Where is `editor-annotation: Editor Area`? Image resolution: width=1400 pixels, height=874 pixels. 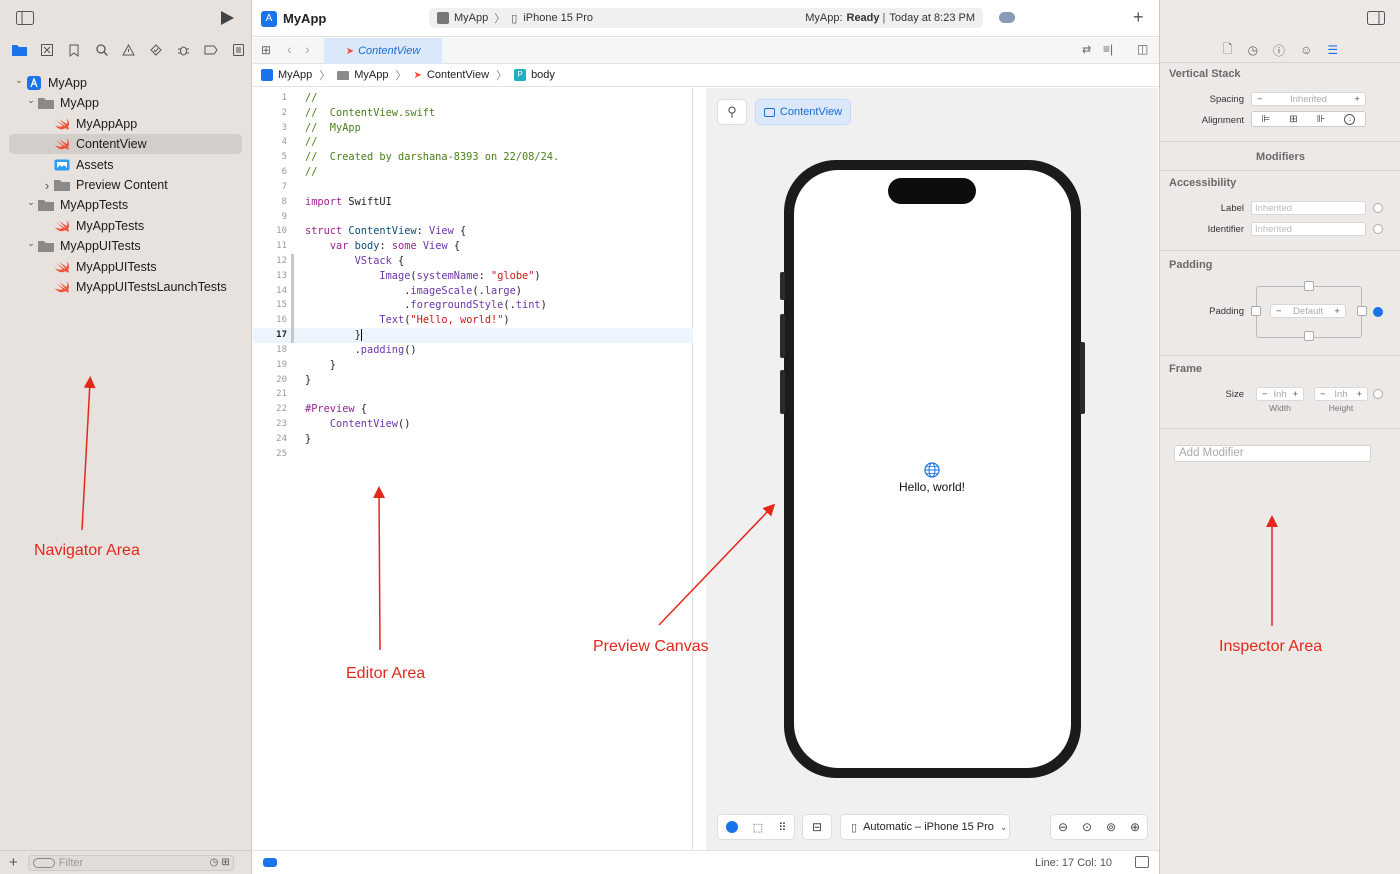 editor-annotation: Editor Area is located at coordinates (386, 673).